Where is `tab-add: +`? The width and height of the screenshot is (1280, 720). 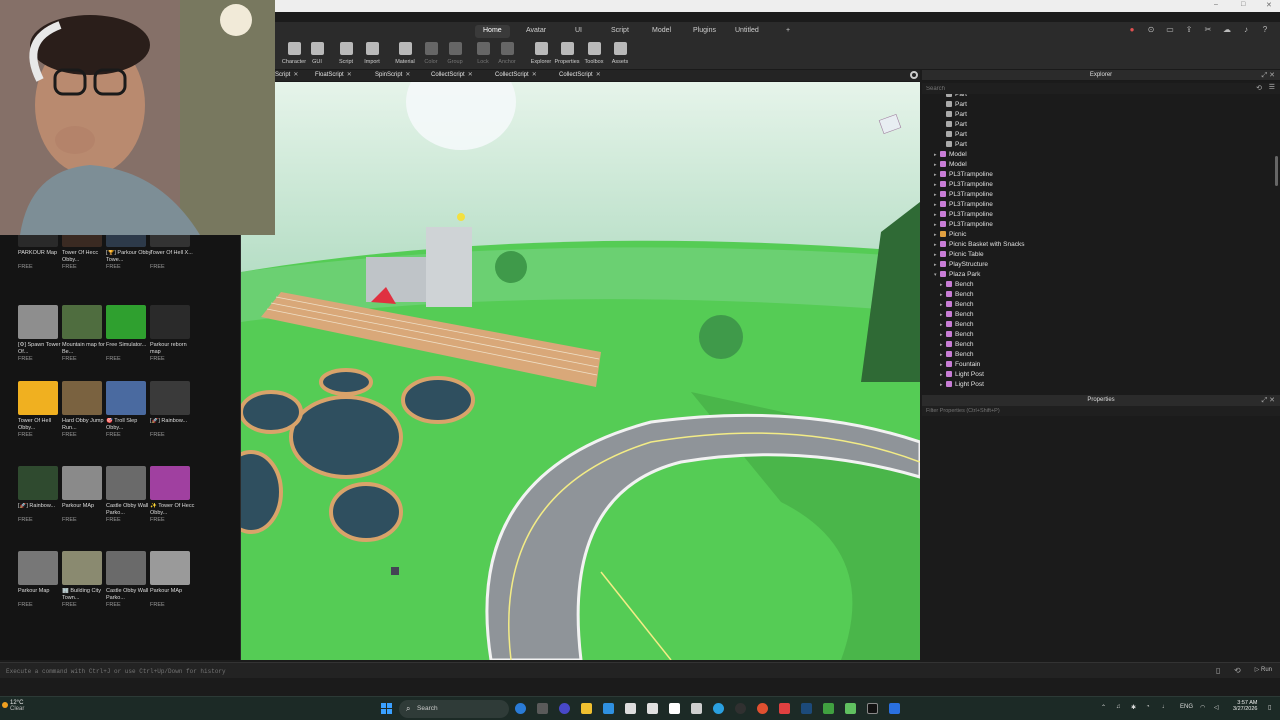 tab-add: + is located at coordinates (788, 31).